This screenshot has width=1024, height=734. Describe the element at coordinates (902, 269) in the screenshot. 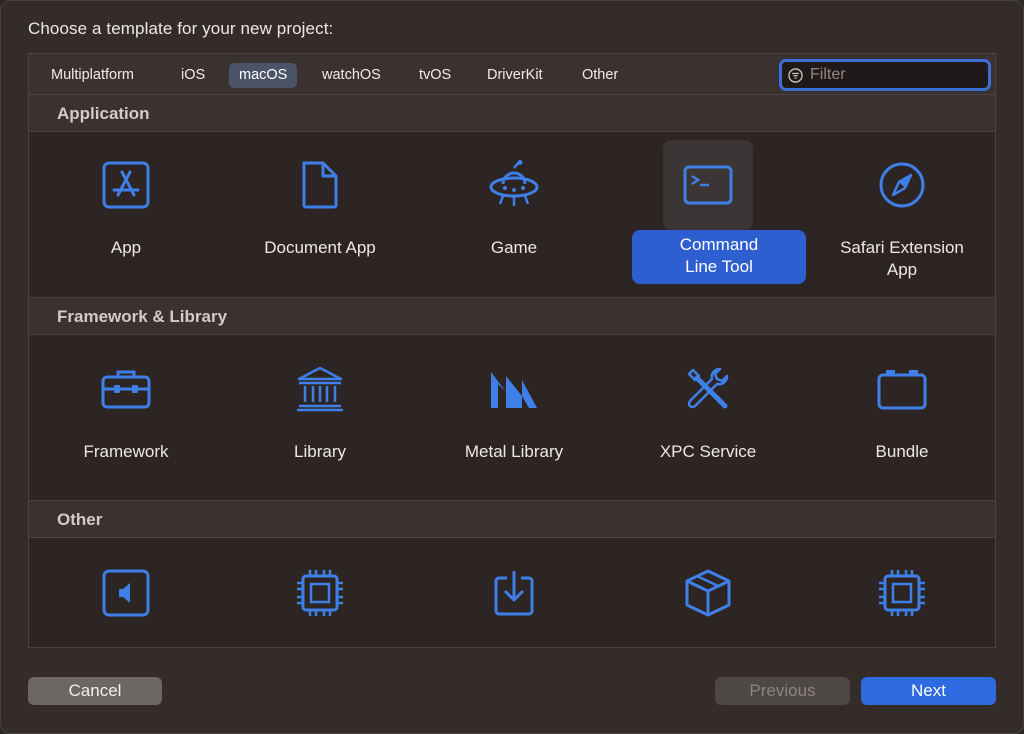

I see `label-line: App` at that location.